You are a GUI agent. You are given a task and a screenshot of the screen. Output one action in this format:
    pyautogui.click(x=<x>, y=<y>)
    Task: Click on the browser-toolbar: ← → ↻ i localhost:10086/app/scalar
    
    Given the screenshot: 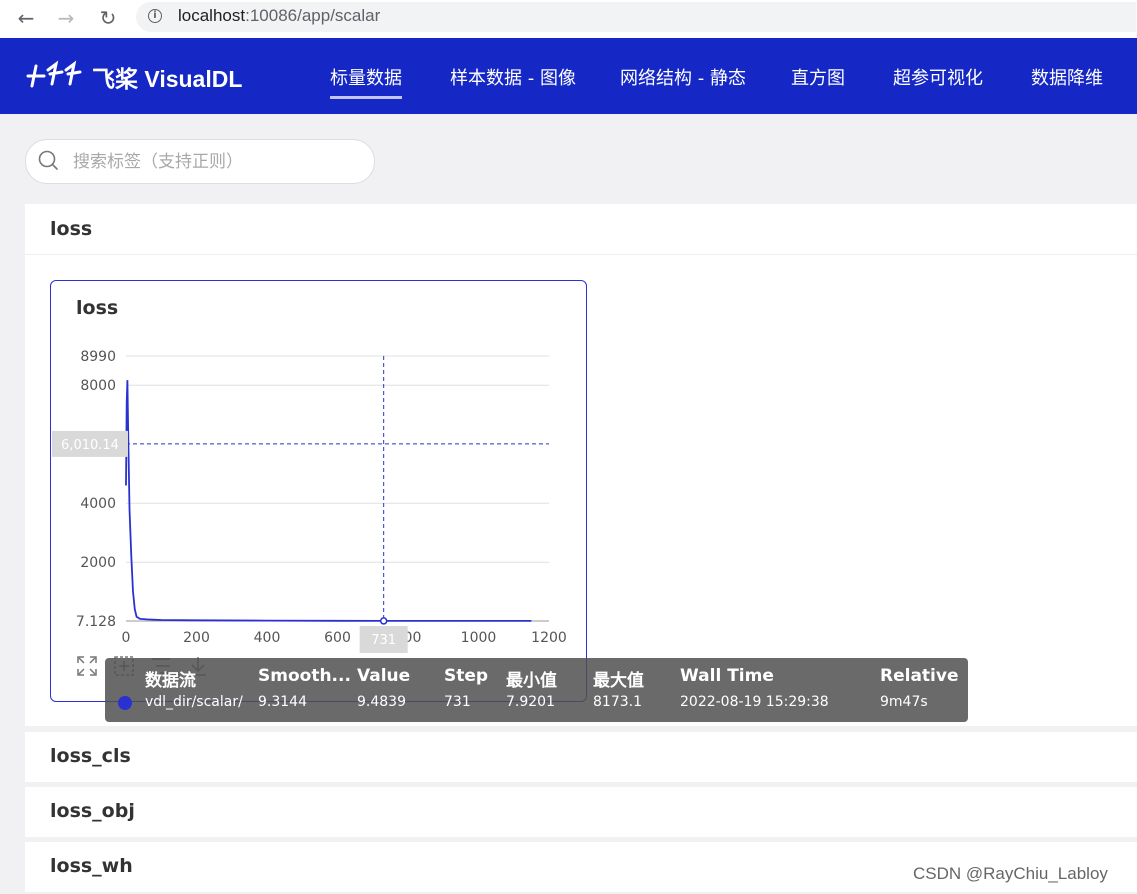 What is the action you would take?
    pyautogui.click(x=568, y=19)
    